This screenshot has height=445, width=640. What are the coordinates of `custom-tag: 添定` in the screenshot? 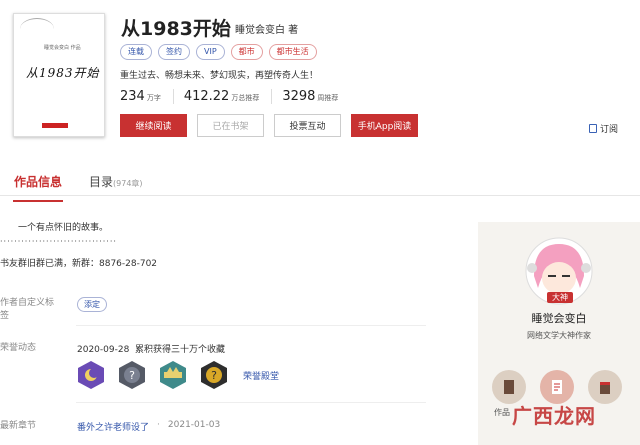 It's located at (92, 304).